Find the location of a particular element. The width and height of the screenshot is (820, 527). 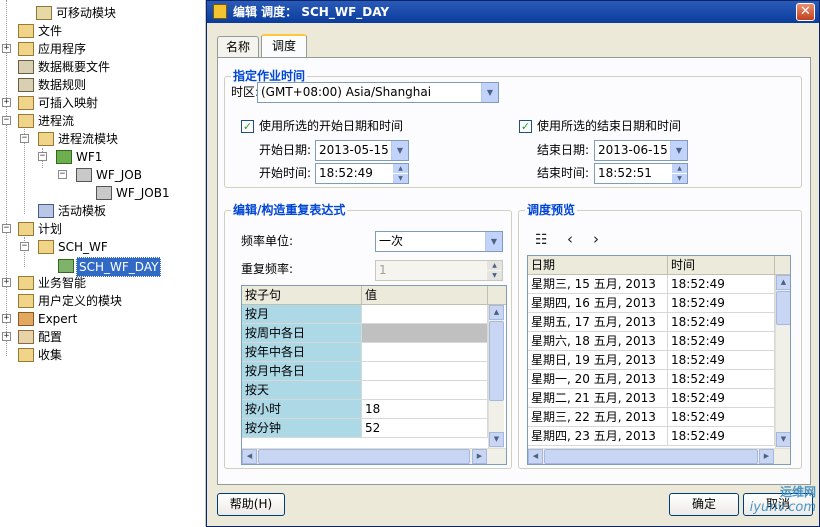

dialog-title: 编辑 调度： SCH_WF_DAY is located at coordinates (311, 12).